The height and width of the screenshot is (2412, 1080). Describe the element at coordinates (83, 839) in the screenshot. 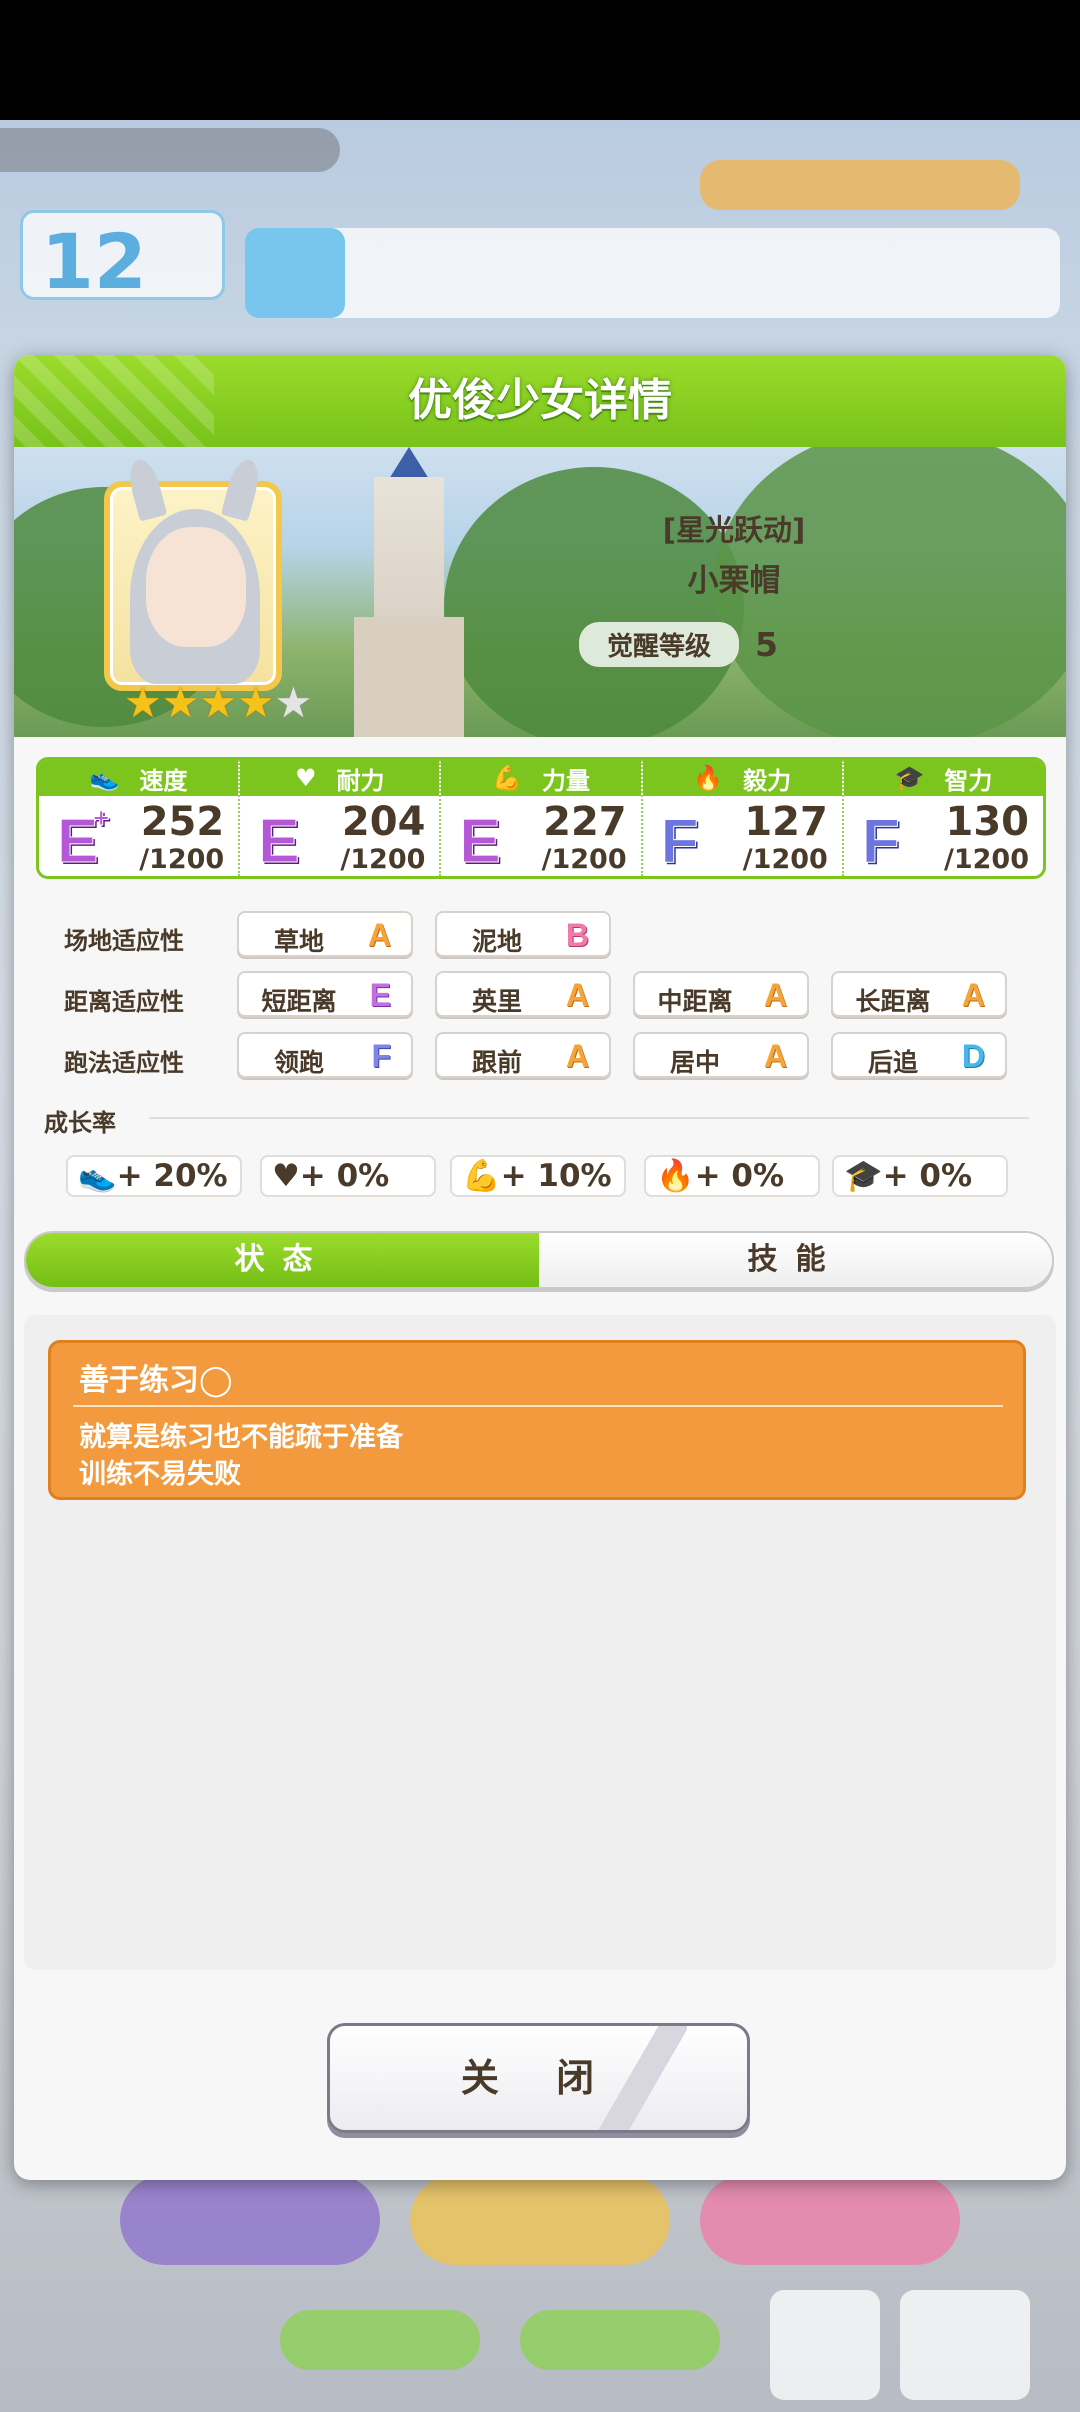

I see `stat-grade: E +` at that location.